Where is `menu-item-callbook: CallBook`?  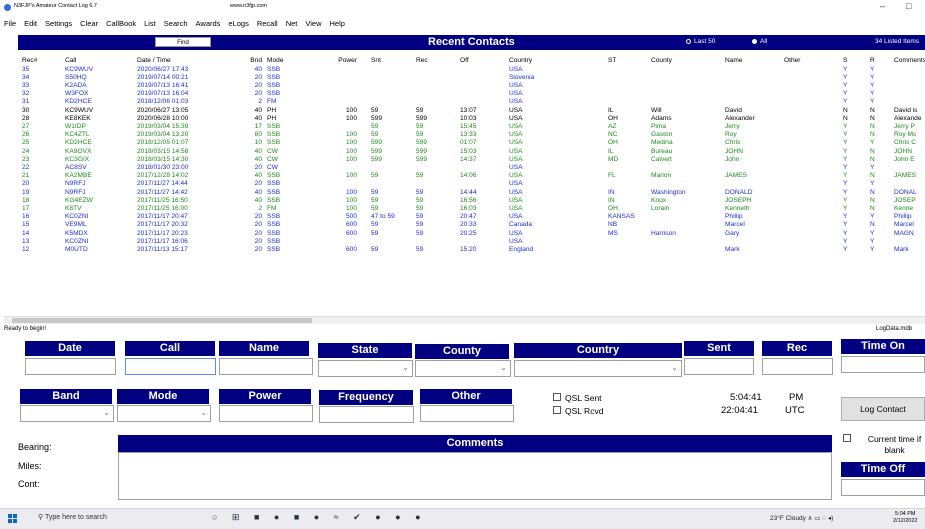 menu-item-callbook: CallBook is located at coordinates (121, 24).